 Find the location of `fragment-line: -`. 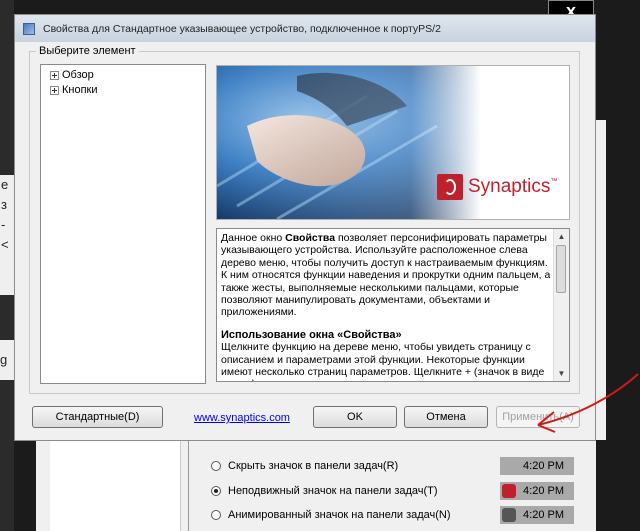

fragment-line: - is located at coordinates (3, 224).